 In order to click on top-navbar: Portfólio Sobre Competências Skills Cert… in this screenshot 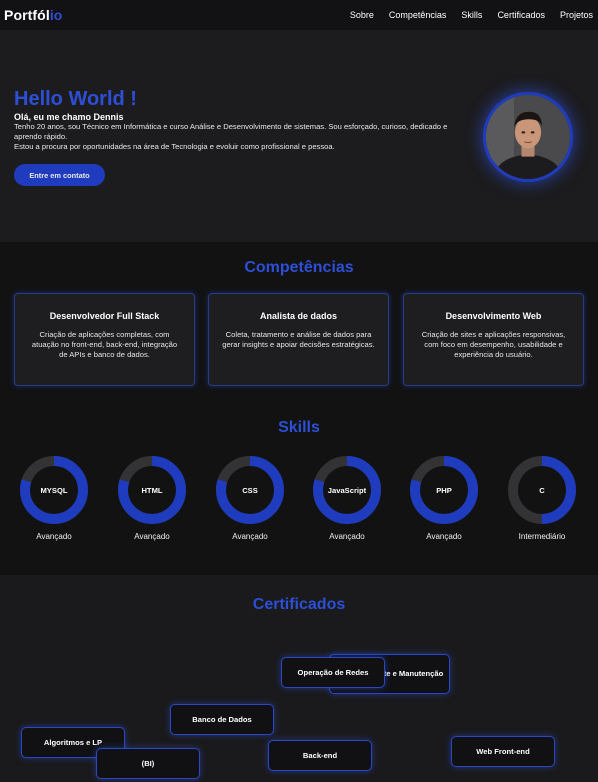, I will do `click(299, 15)`.